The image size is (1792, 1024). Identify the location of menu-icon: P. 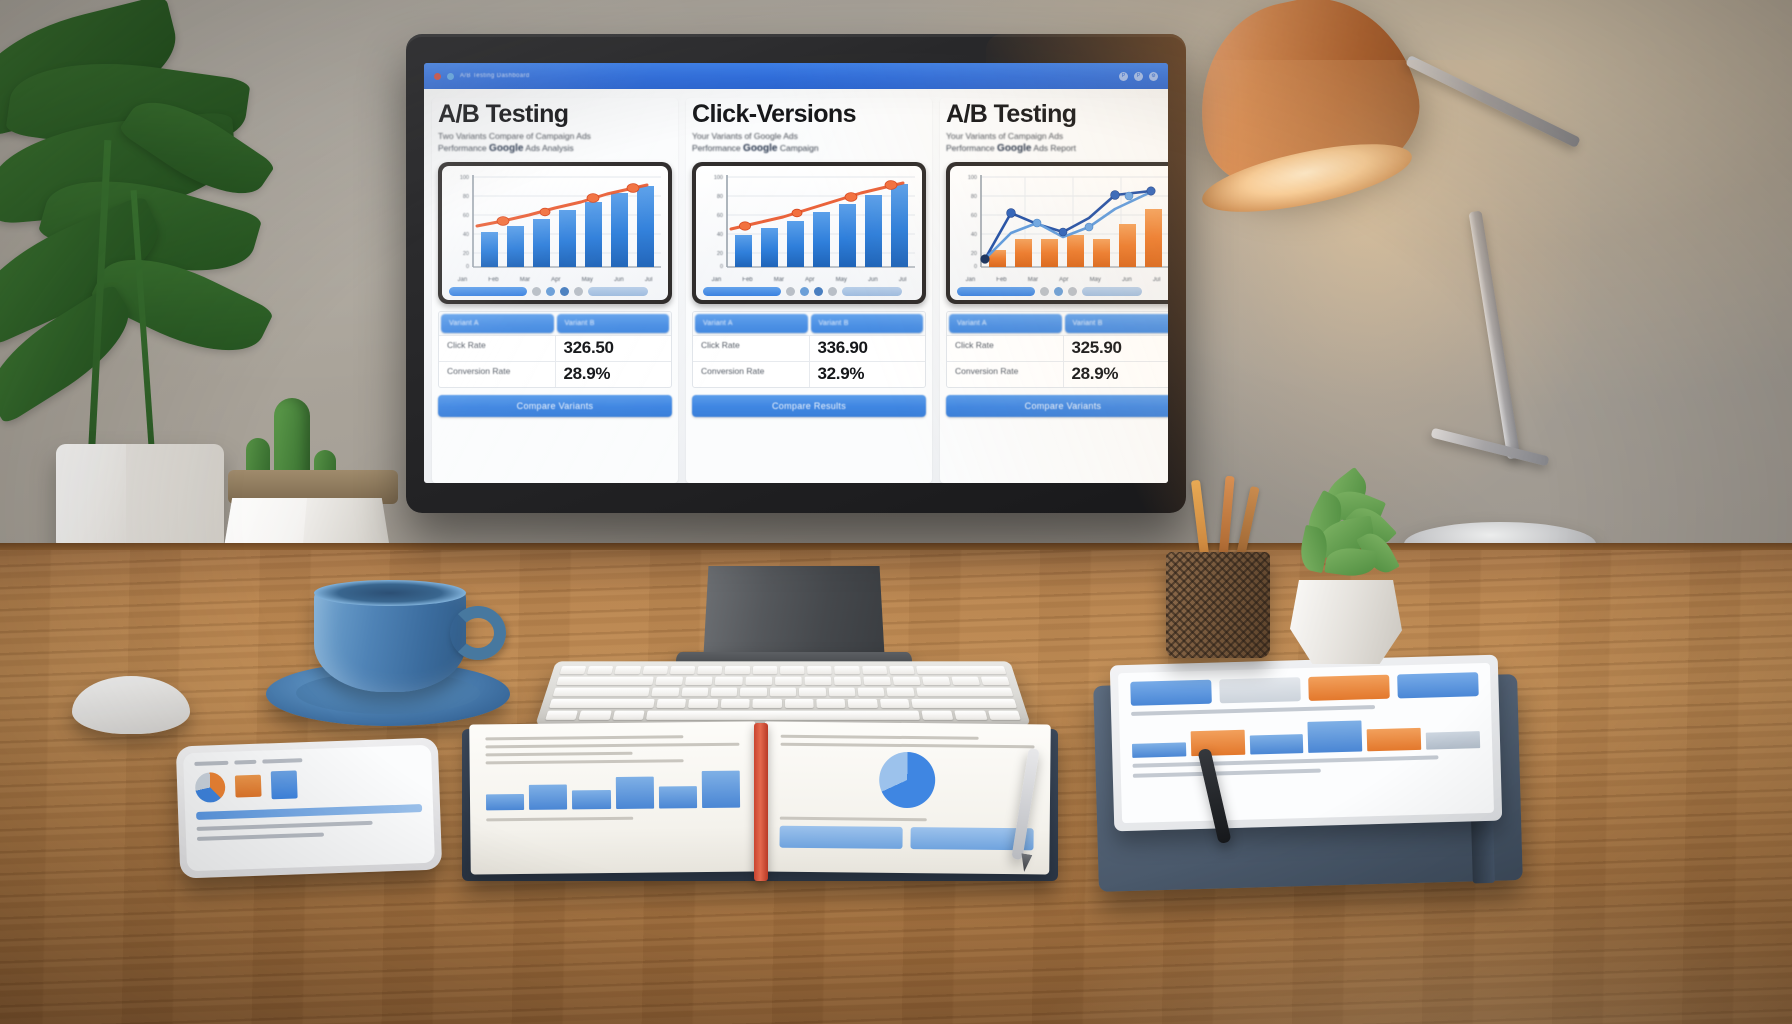
(1138, 76).